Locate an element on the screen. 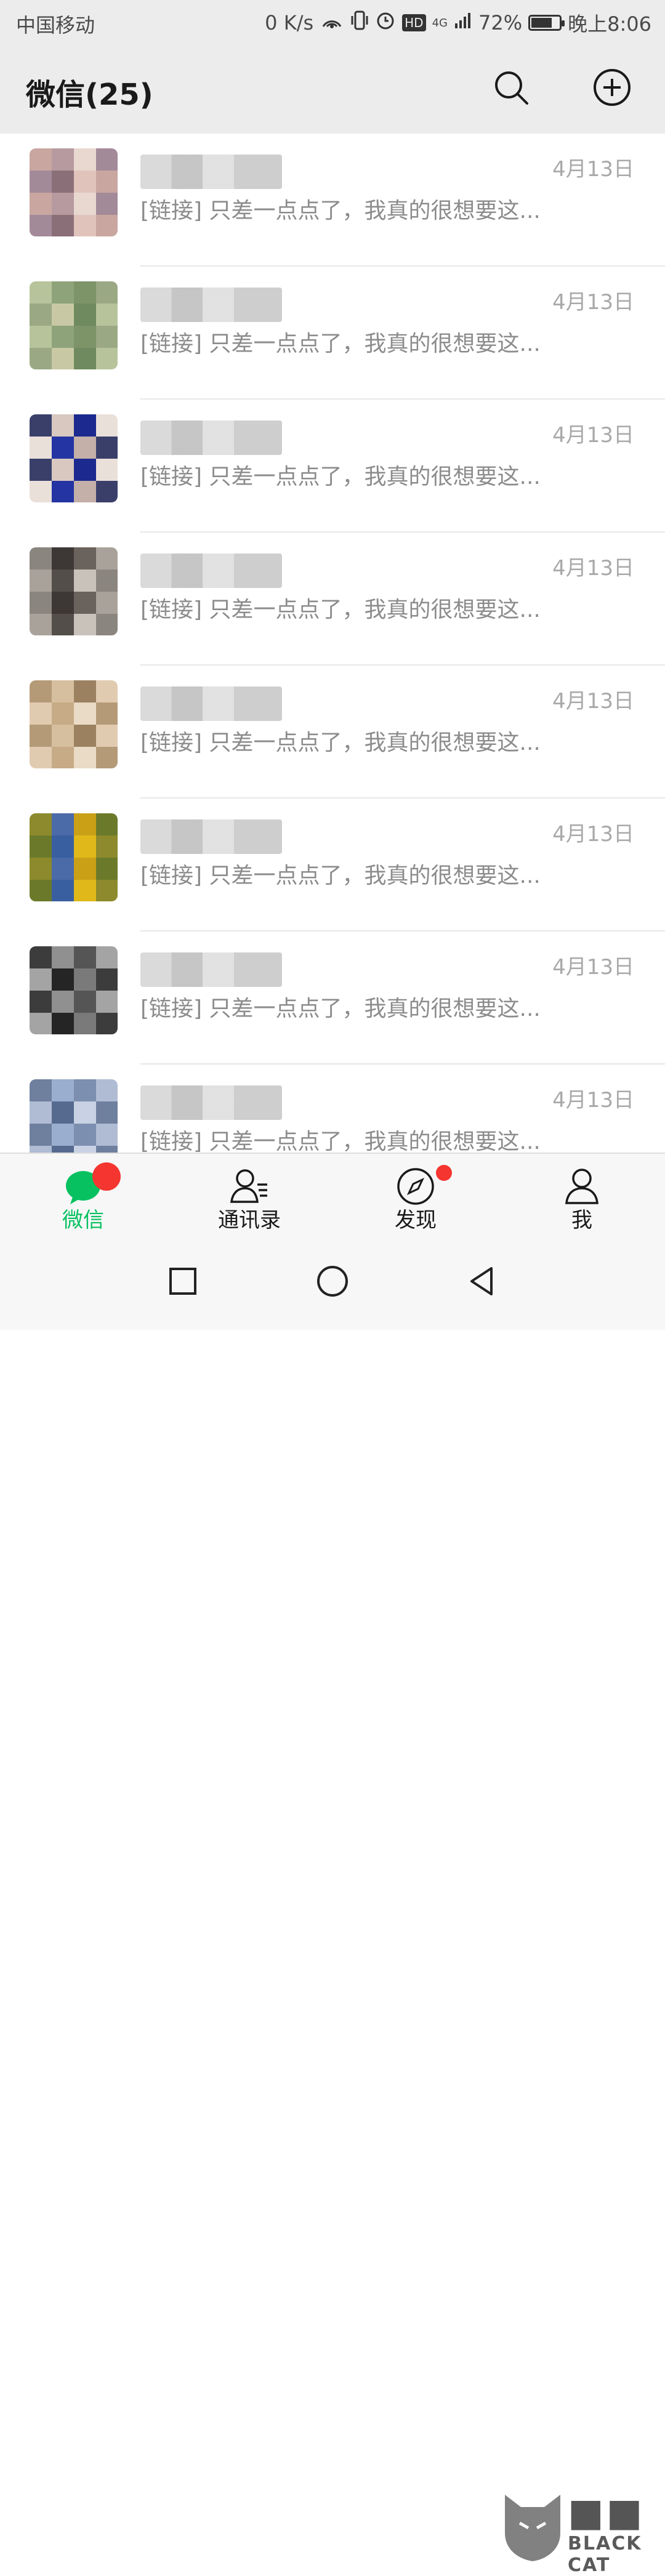  status-bar: 中国移动 0 K/s HD 4G 72% 晚上8:06 is located at coordinates (332, 22).